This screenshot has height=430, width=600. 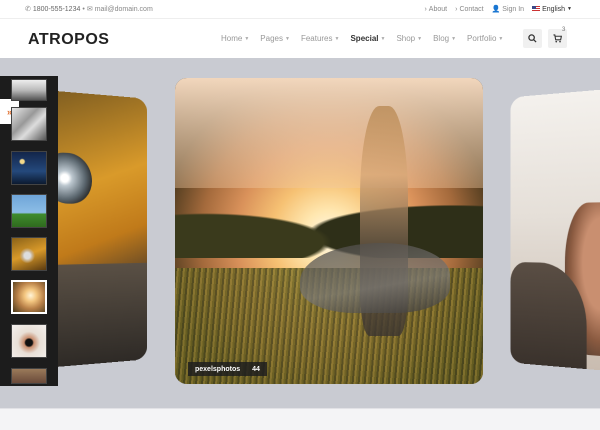 I want to click on contact-info: ✆ 1800-555-1234 • ✉ mail@domain.com, so click(x=89, y=9).